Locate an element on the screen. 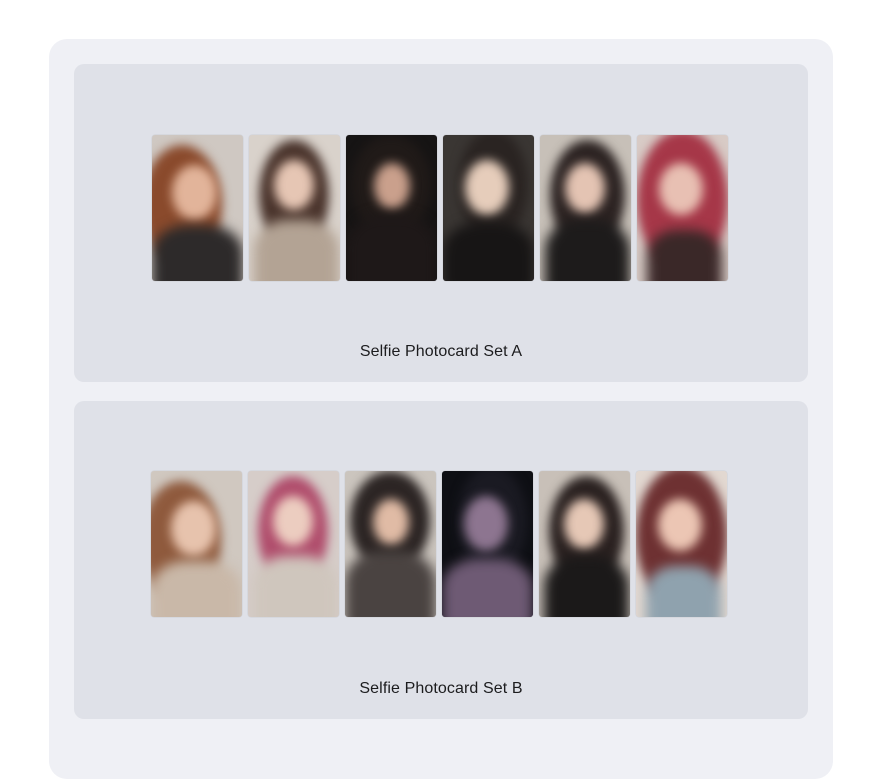 This screenshot has width=882, height=779. set-caption: Selfie Photocard Set A is located at coordinates (441, 351).